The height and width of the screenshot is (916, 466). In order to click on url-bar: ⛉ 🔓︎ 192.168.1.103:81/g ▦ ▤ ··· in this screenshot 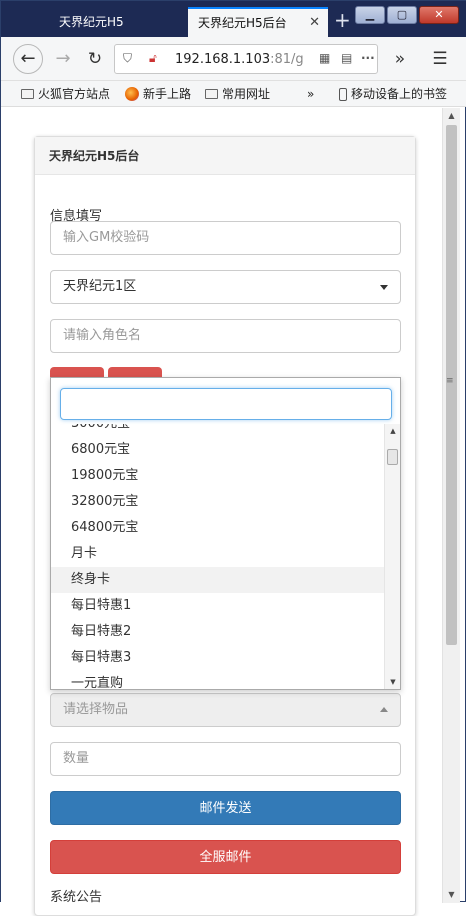, I will do `click(246, 59)`.